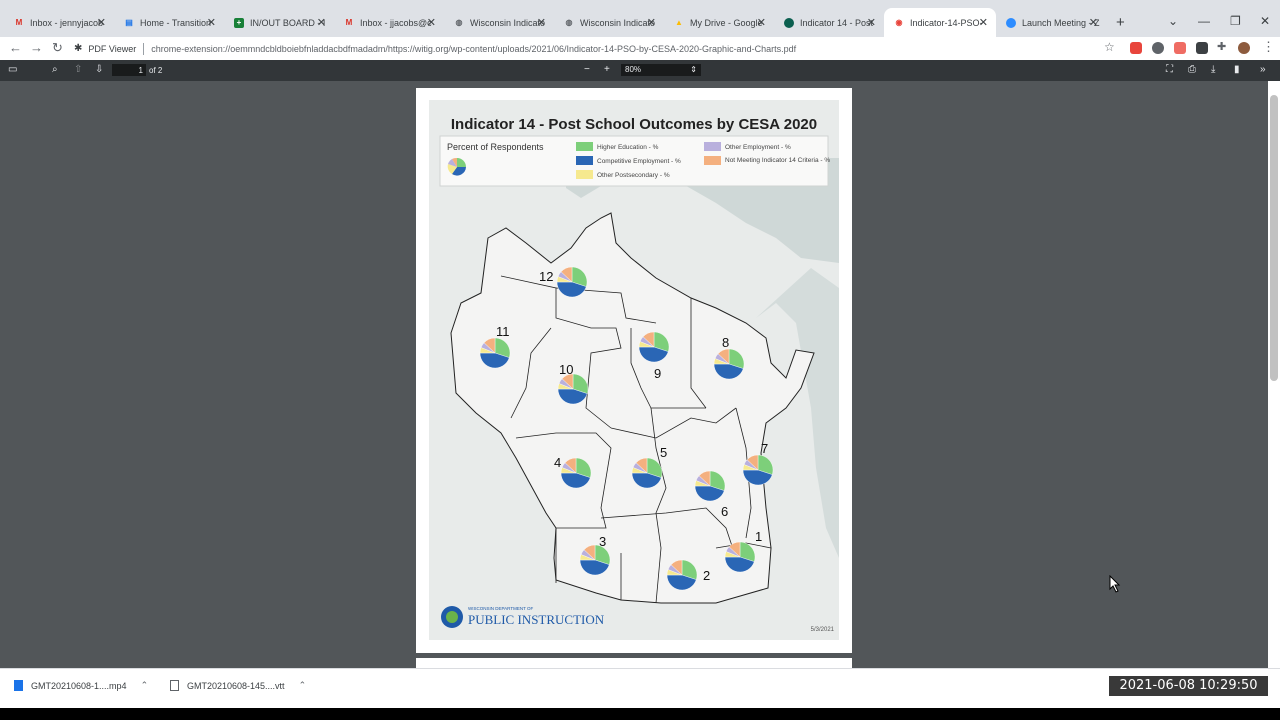 Image resolution: width=1280 pixels, height=720 pixels. What do you see at coordinates (628, 147) in the screenshot?
I see `legend-label-higher-education: Higher Education - %` at bounding box center [628, 147].